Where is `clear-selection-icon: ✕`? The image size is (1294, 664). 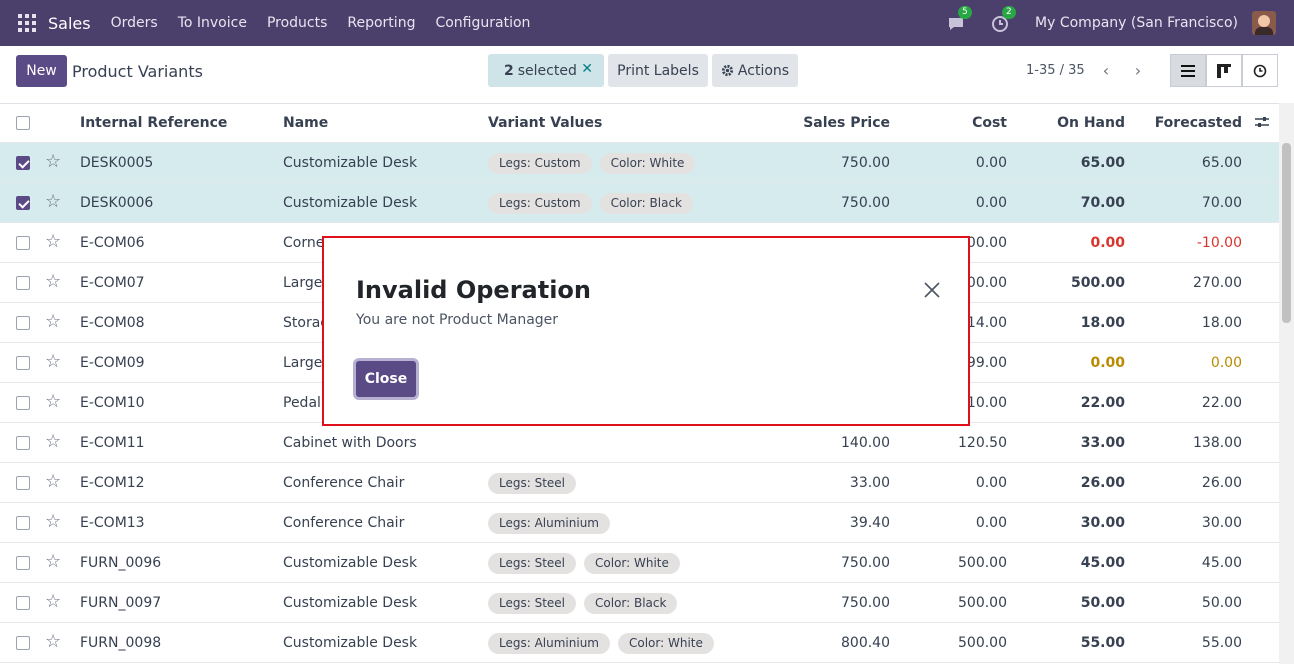 clear-selection-icon: ✕ is located at coordinates (587, 69).